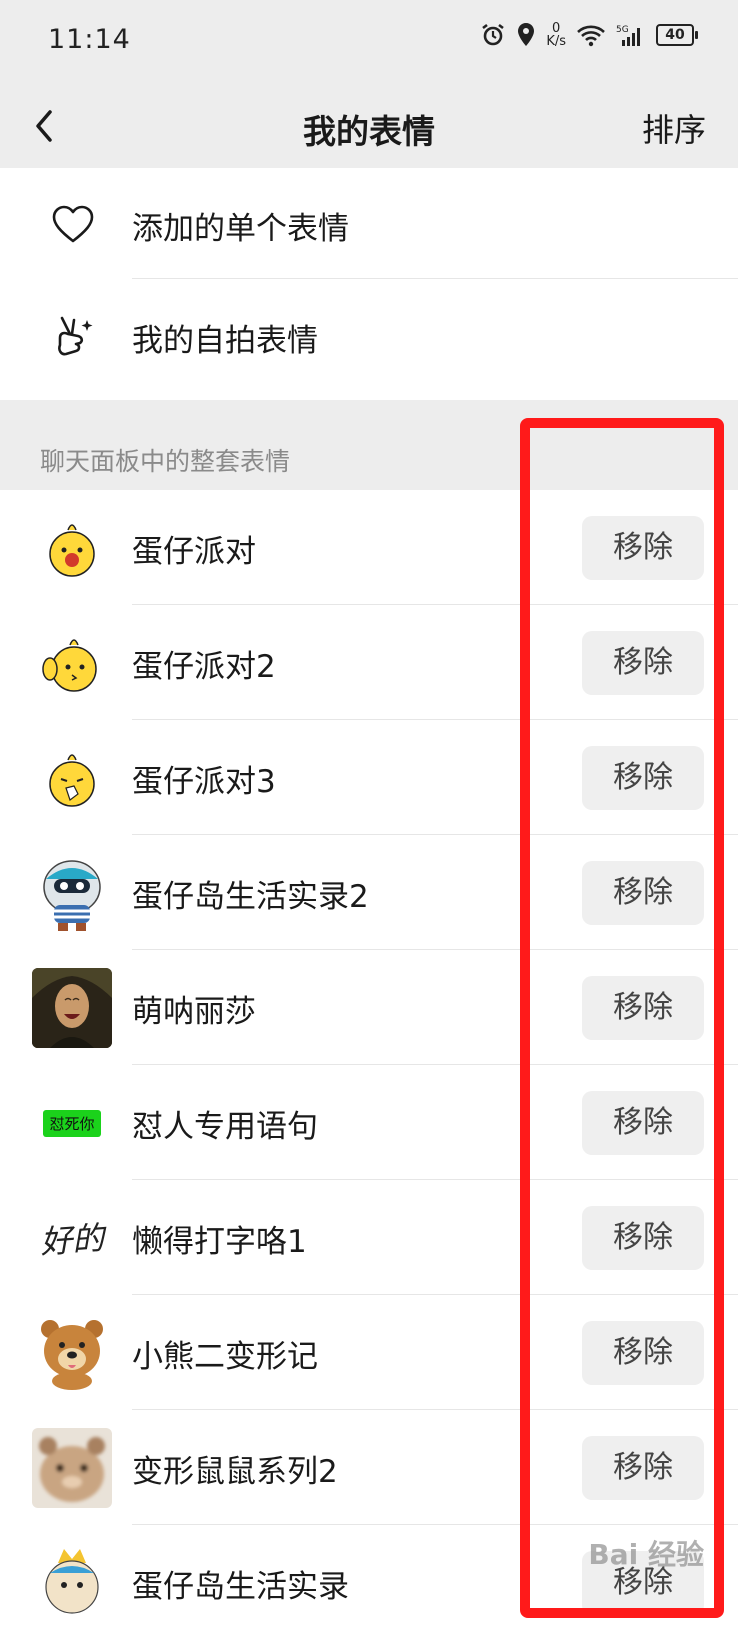  What do you see at coordinates (628, 35) in the screenshot?
I see `signal-5g-icon: 5G` at bounding box center [628, 35].